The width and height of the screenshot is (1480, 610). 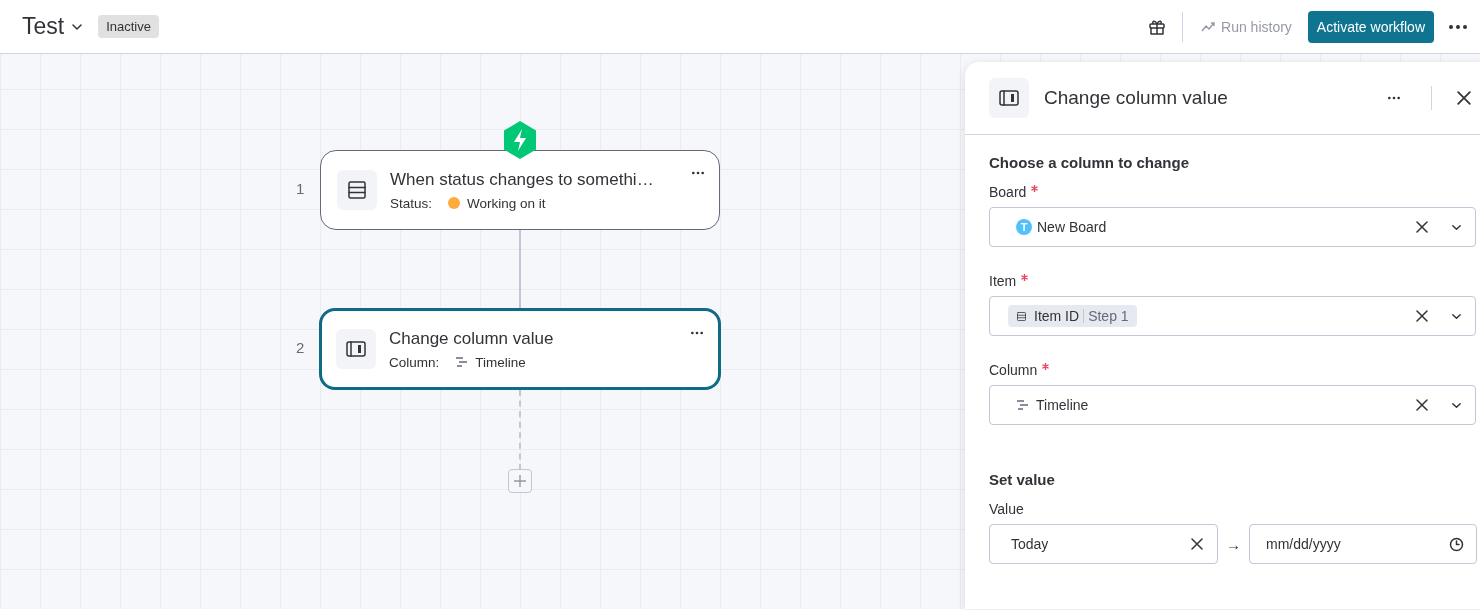 I want to click on plus-icon, so click(x=520, y=481).